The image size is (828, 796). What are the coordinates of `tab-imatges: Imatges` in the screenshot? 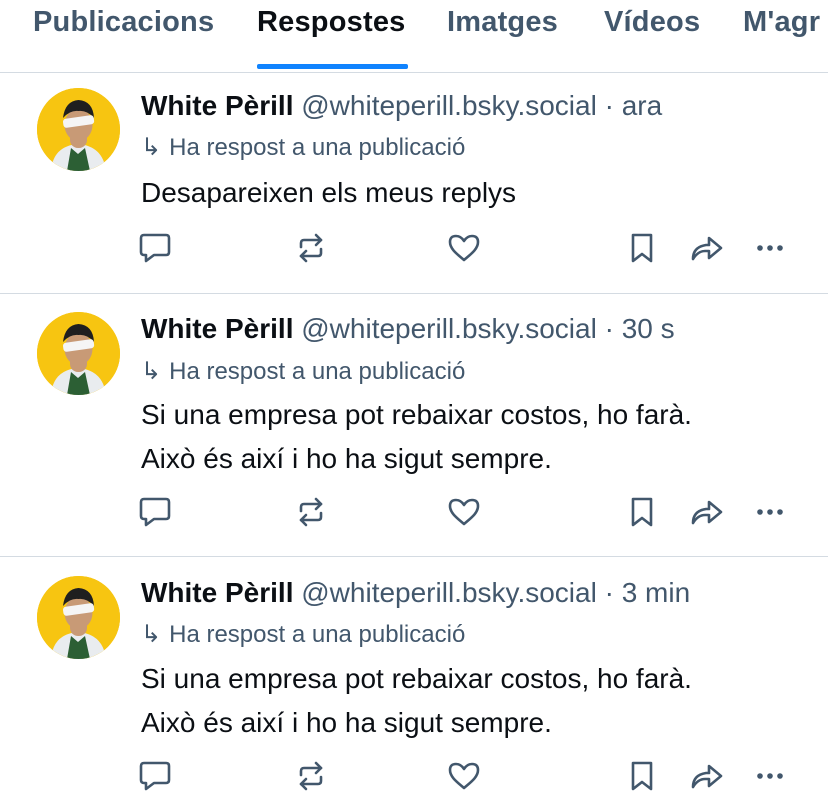 It's located at (502, 22).